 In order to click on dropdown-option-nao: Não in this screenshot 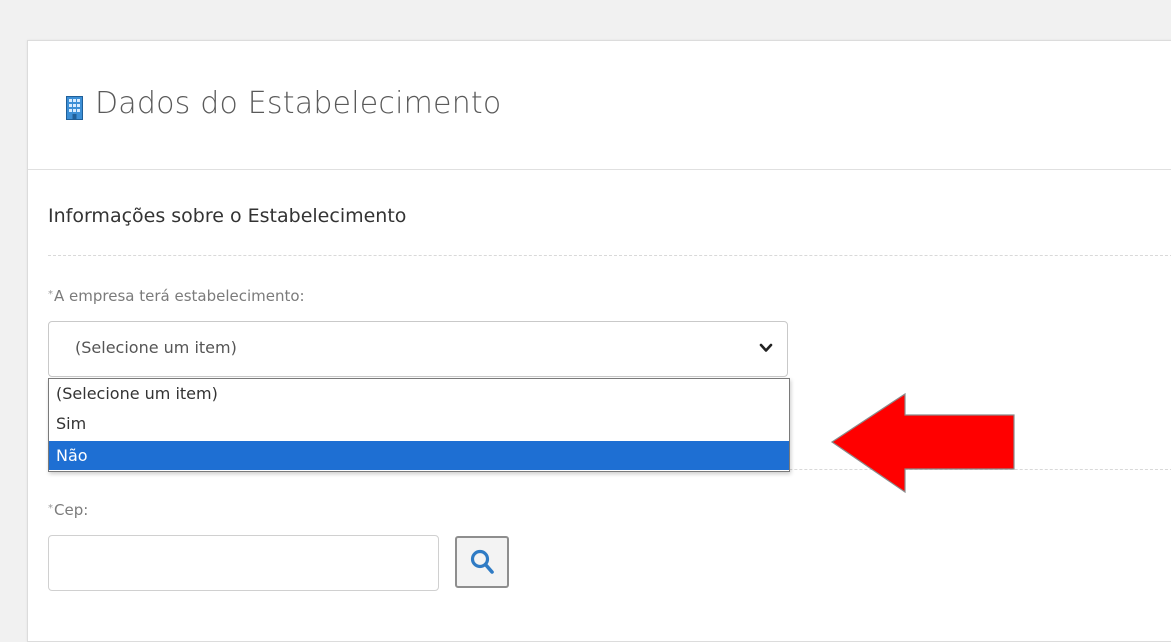, I will do `click(419, 455)`.